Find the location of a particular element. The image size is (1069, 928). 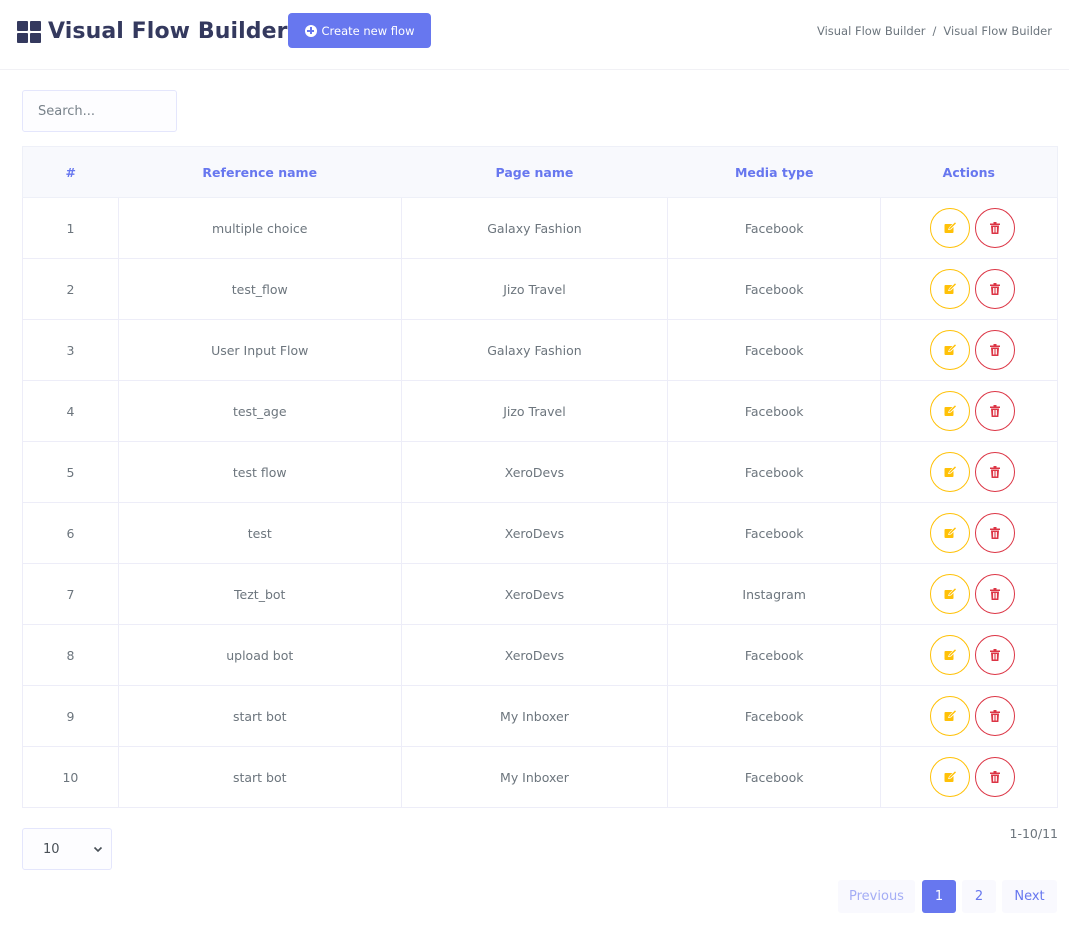

create-new-flow-button: Create new flow is located at coordinates (359, 30).